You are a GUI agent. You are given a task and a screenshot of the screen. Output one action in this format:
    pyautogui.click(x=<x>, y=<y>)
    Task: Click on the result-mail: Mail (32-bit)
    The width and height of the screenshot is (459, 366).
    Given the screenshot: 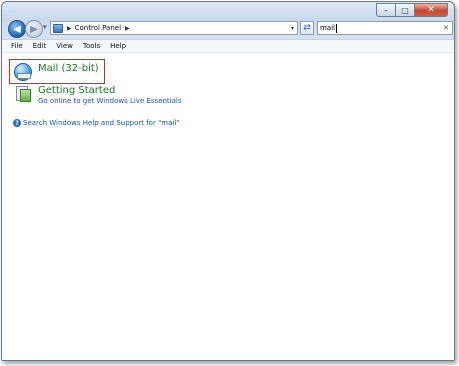 What is the action you would take?
    pyautogui.click(x=56, y=72)
    